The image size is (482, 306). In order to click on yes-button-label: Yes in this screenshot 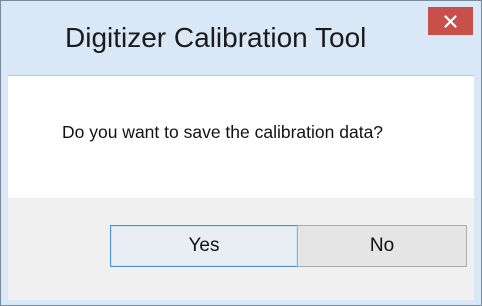, I will do `click(204, 245)`.